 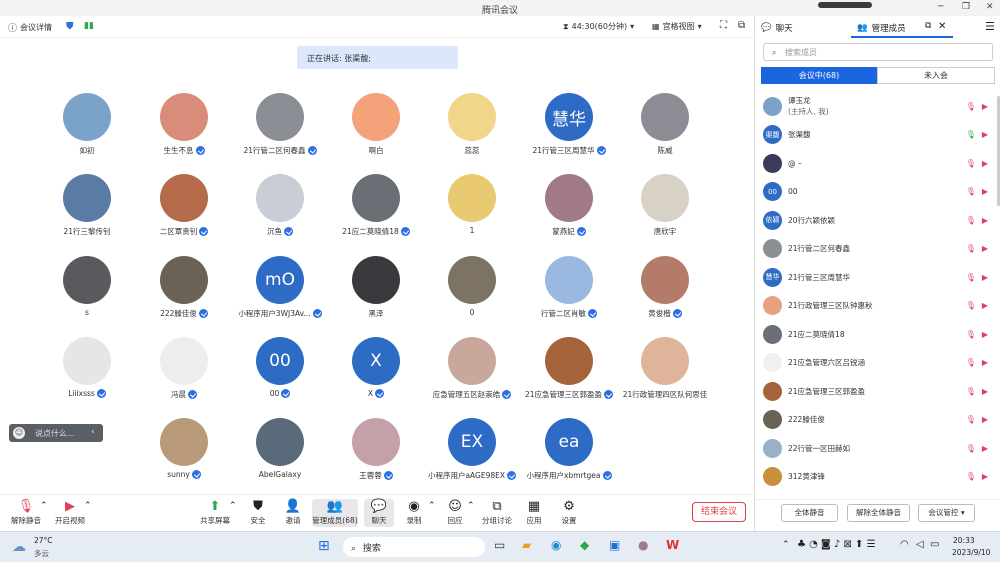 What do you see at coordinates (942, 26) in the screenshot?
I see `close-icon: ✕` at bounding box center [942, 26].